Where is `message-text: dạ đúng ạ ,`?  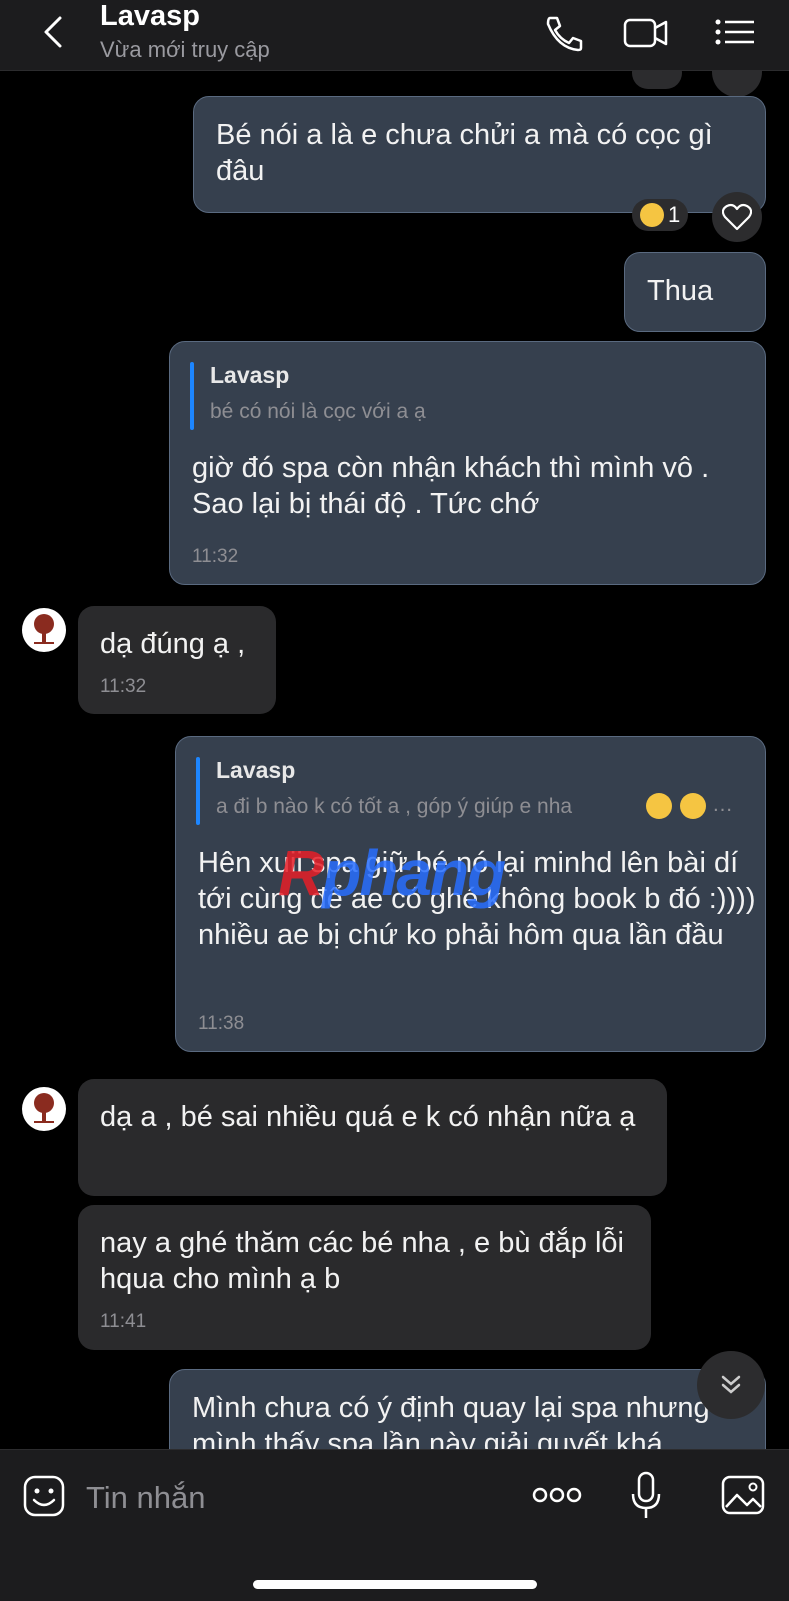
message-text: dạ đúng ạ , is located at coordinates (173, 644).